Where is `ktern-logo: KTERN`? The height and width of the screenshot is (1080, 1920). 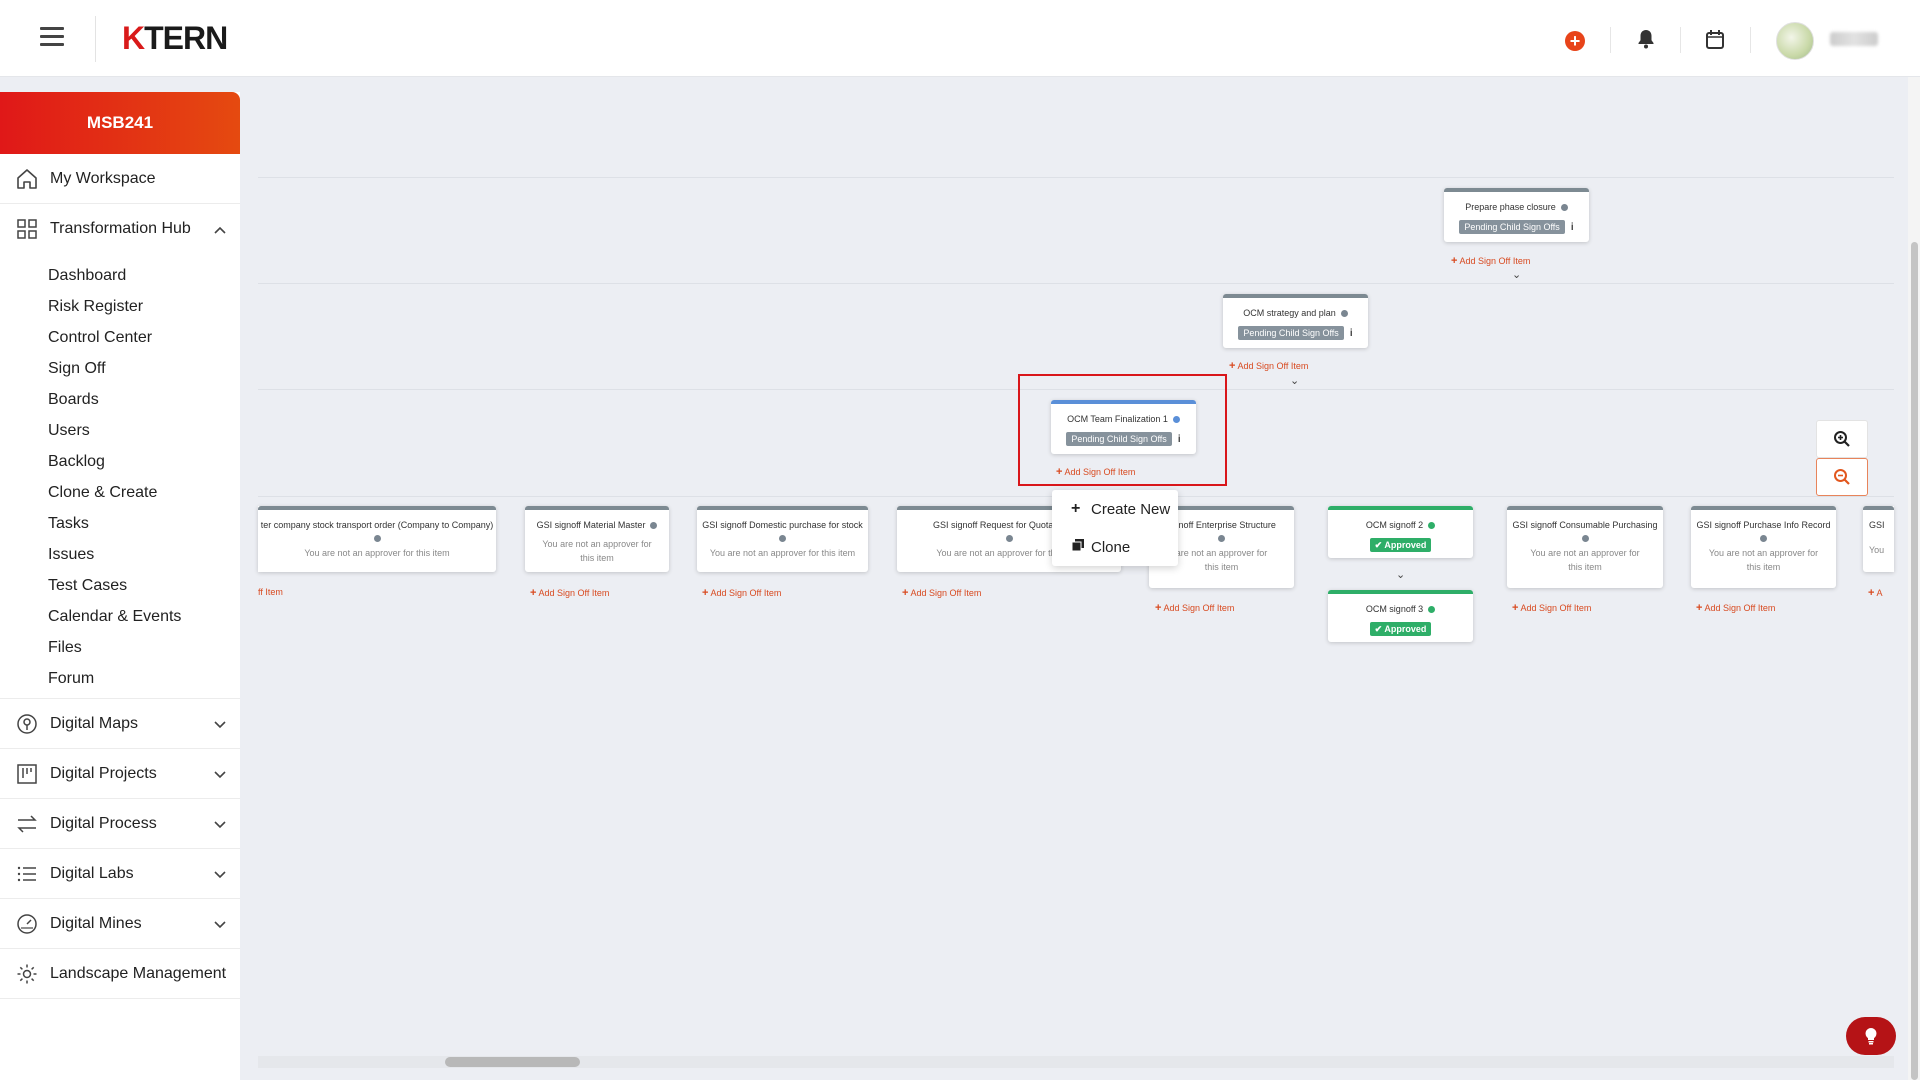 ktern-logo: KTERN is located at coordinates (175, 38).